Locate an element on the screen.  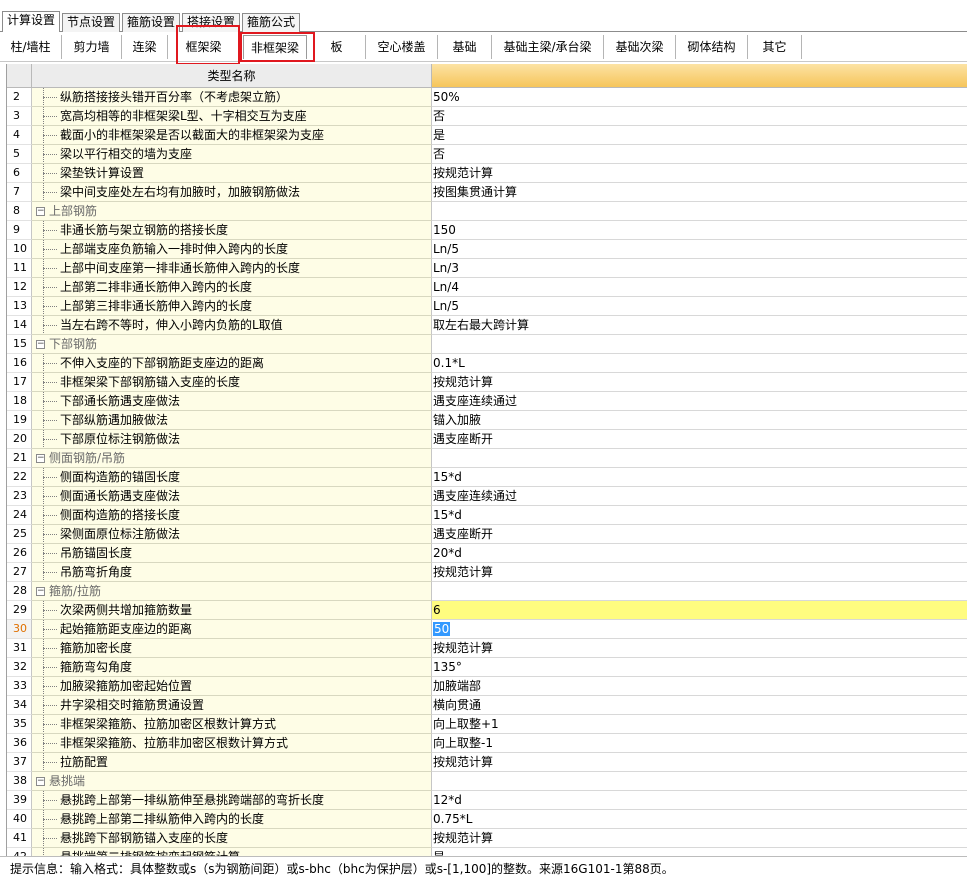
table-row: 35 非框架梁箍筋、拉筋加密区根数计算方式 向上取整+1 is located at coordinates (487, 724).